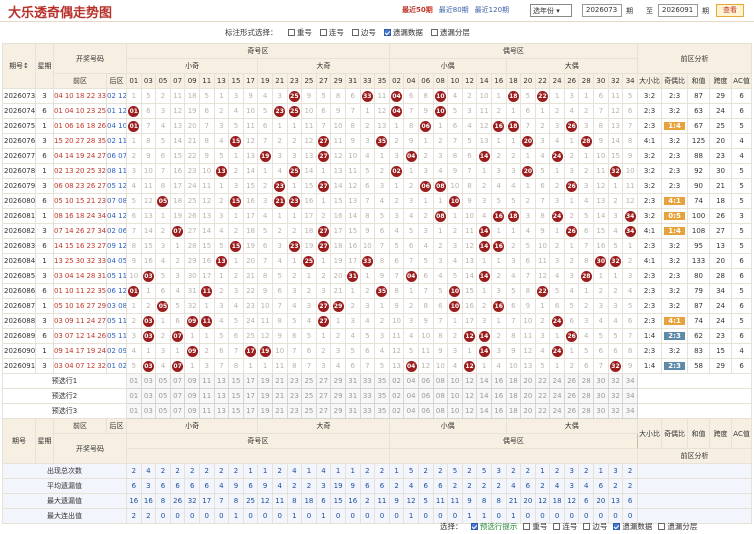  What do you see at coordinates (498, 381) in the screenshot?
I see `preselect-even-cell: 16` at bounding box center [498, 381].